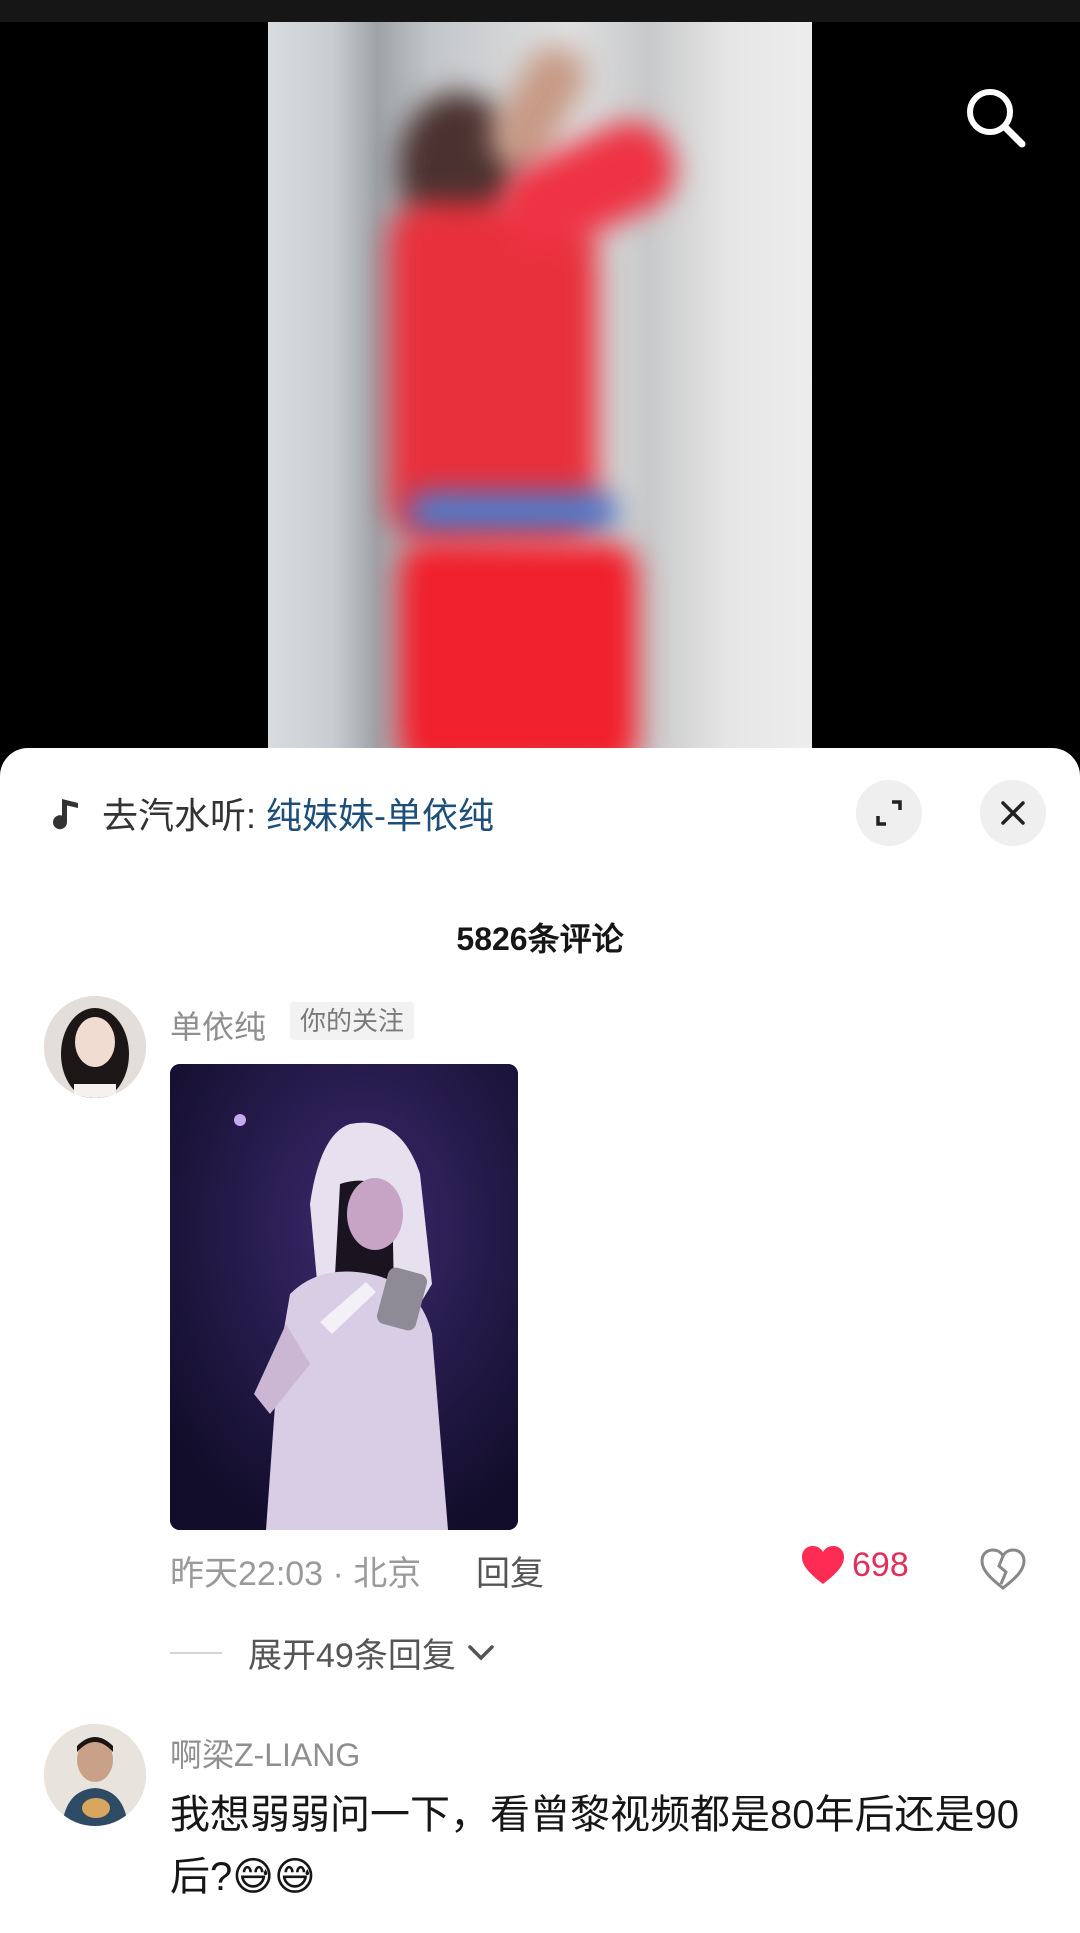 The width and height of the screenshot is (1080, 1933). What do you see at coordinates (179, 815) in the screenshot?
I see `music-prefix: 去汽水听:` at bounding box center [179, 815].